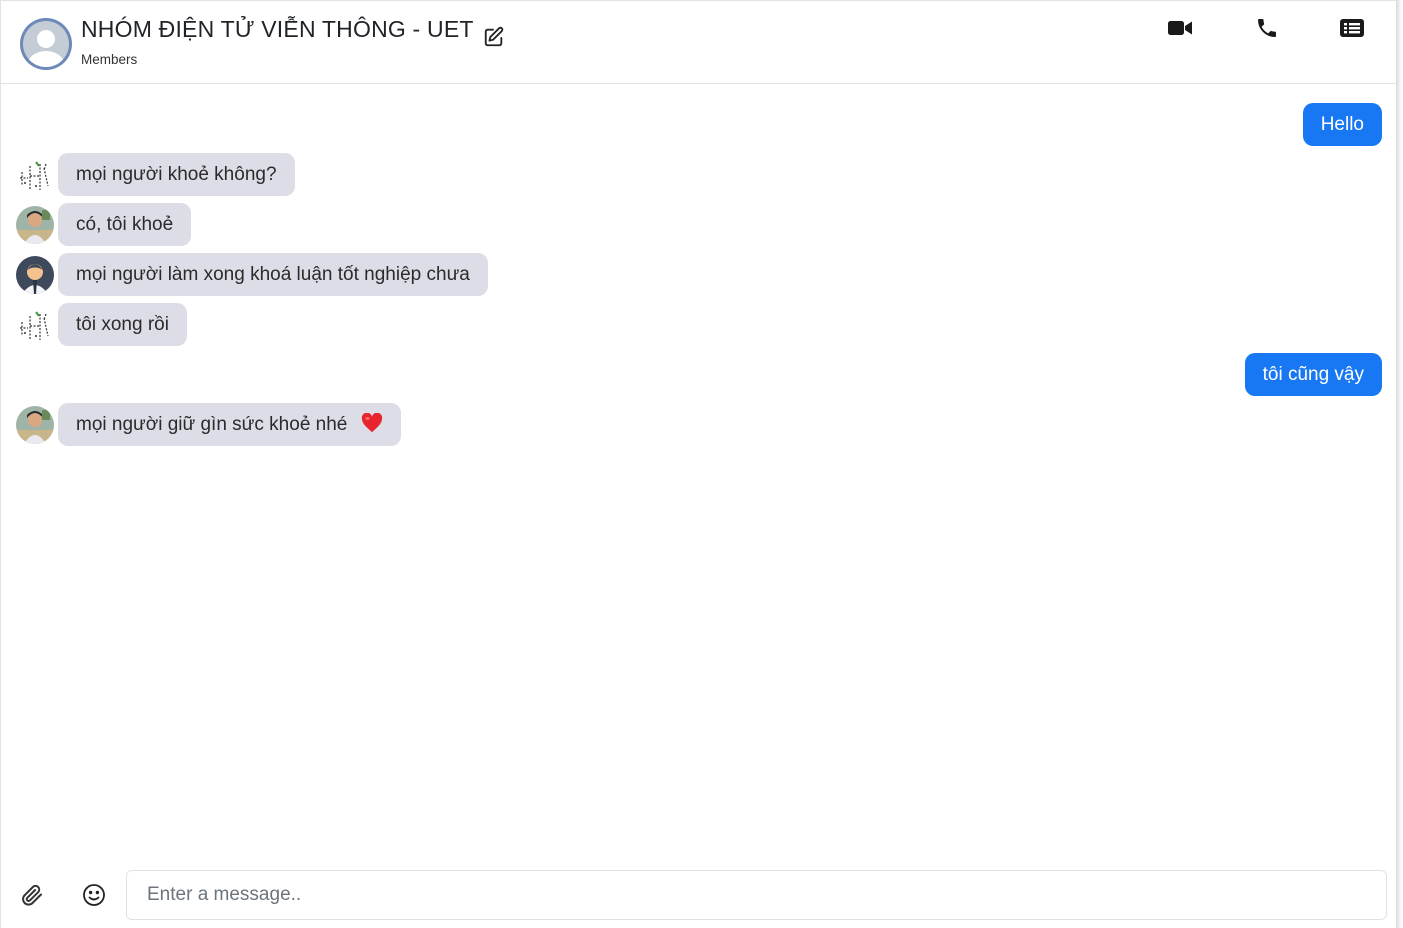  What do you see at coordinates (32, 895) in the screenshot?
I see `paperclip-icon` at bounding box center [32, 895].